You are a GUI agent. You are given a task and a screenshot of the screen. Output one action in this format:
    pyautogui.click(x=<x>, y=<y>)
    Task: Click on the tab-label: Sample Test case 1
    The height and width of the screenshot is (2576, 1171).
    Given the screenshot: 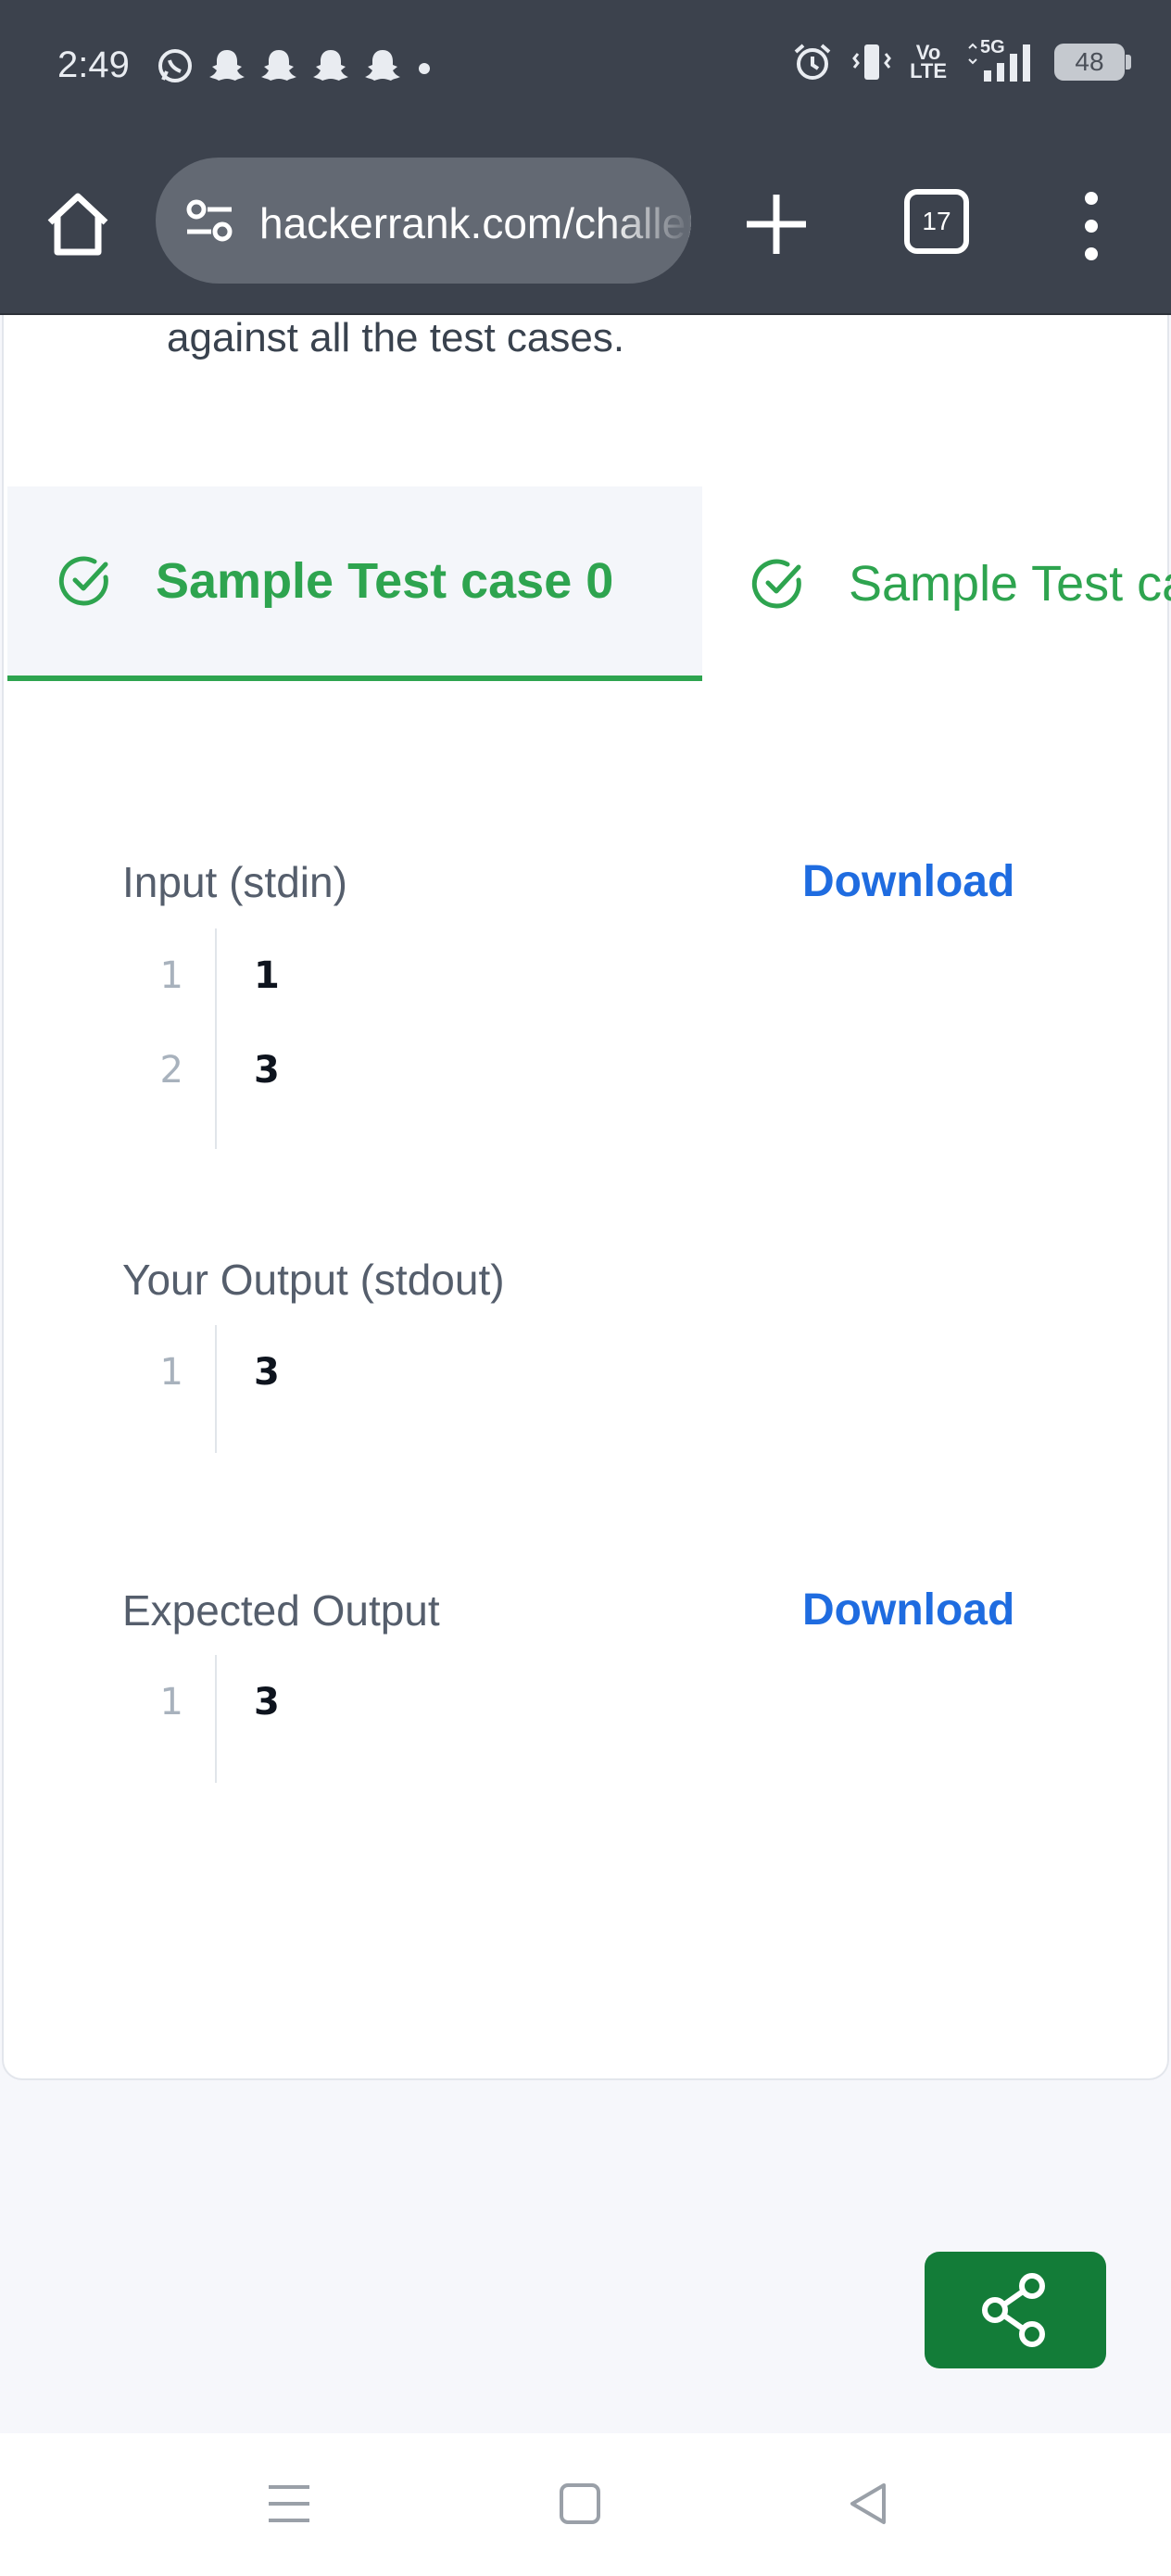 What is the action you would take?
    pyautogui.click(x=1010, y=584)
    